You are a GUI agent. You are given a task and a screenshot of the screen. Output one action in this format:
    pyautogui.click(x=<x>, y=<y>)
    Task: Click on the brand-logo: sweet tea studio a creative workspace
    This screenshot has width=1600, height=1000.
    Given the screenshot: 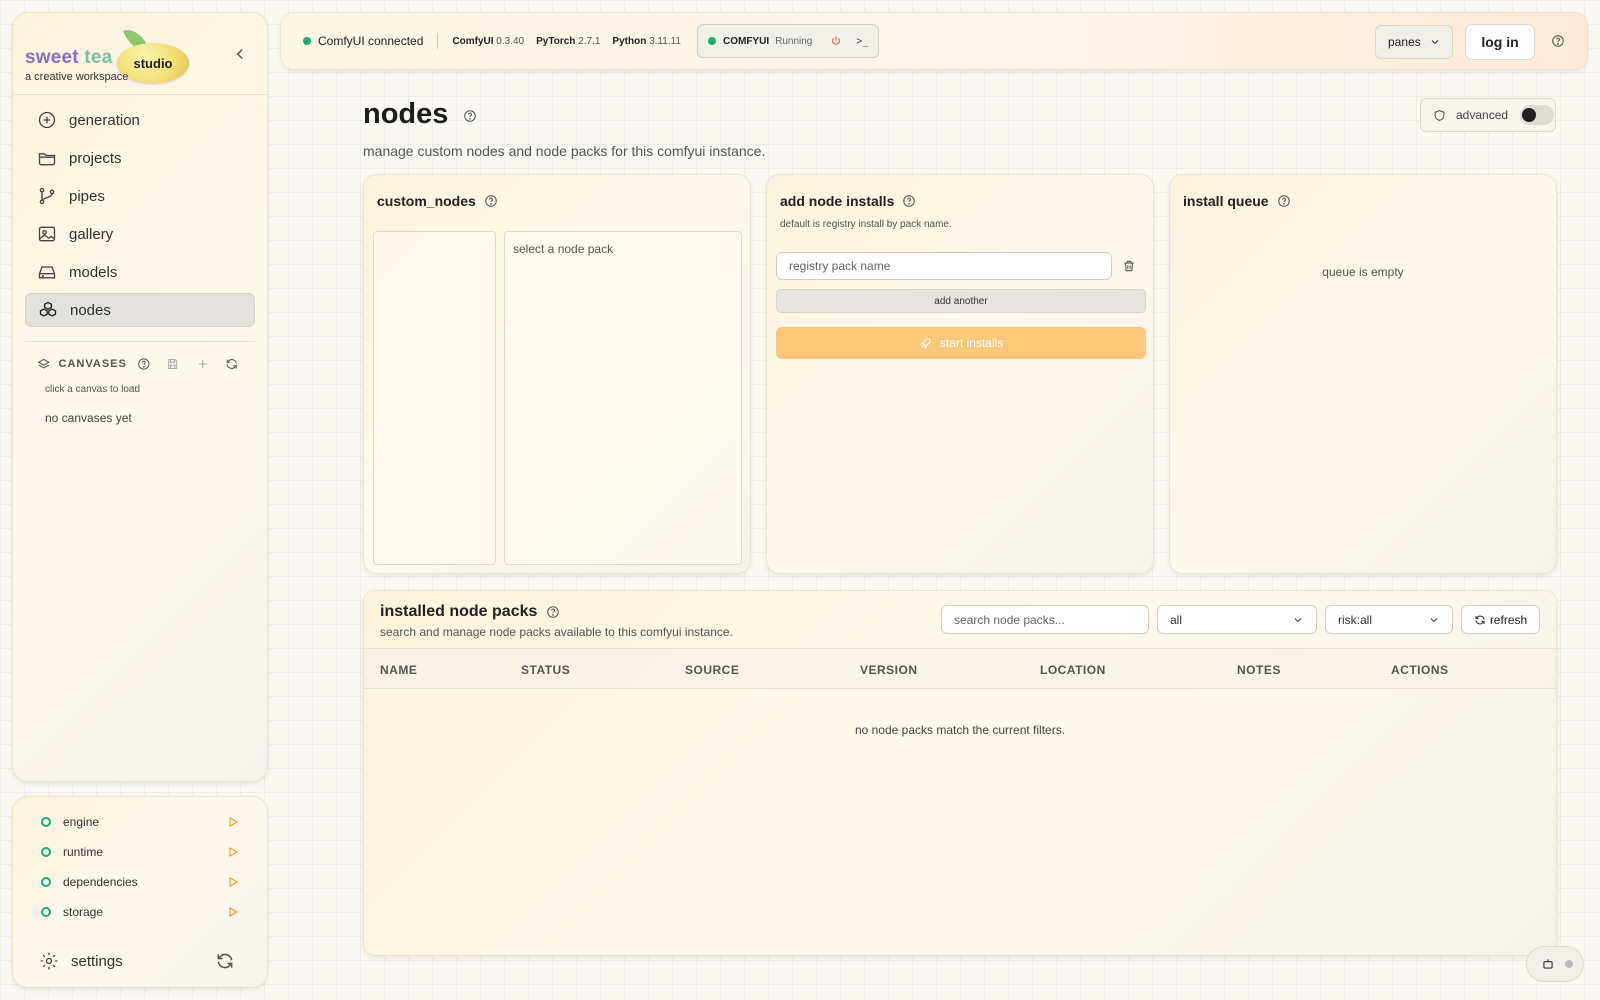 What is the action you would take?
    pyautogui.click(x=140, y=54)
    